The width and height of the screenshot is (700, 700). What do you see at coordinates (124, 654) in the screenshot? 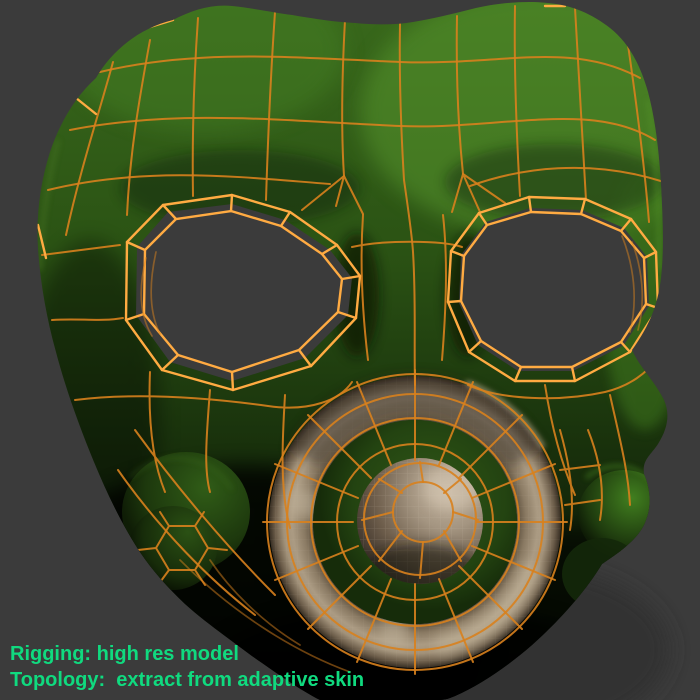
I see `caption-rigging: Rigging: high res model` at bounding box center [124, 654].